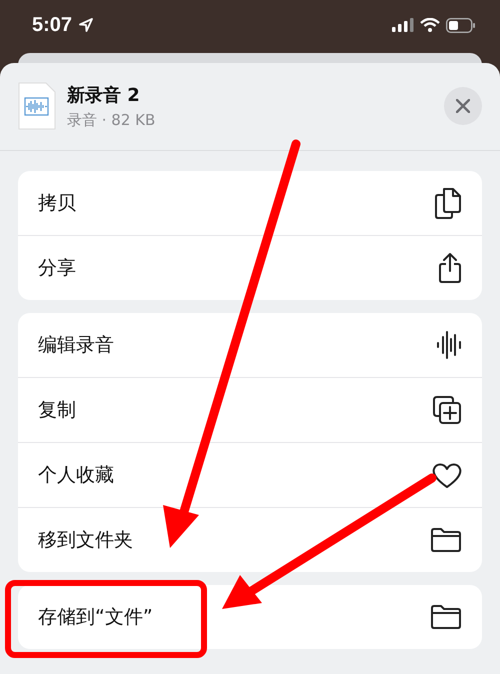  Describe the element at coordinates (250, 345) in the screenshot. I see `action-item: 编辑录音` at that location.